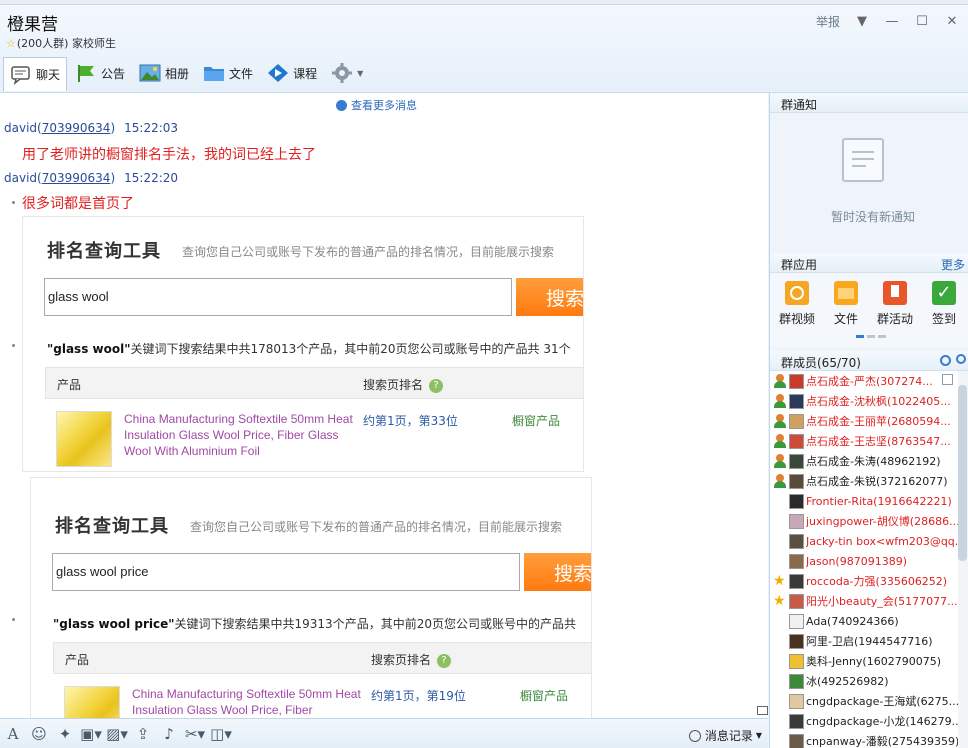 Image resolution: width=968 pixels, height=748 pixels. I want to click on member-row: Frontier-Rita(1916642221), so click(865, 501).